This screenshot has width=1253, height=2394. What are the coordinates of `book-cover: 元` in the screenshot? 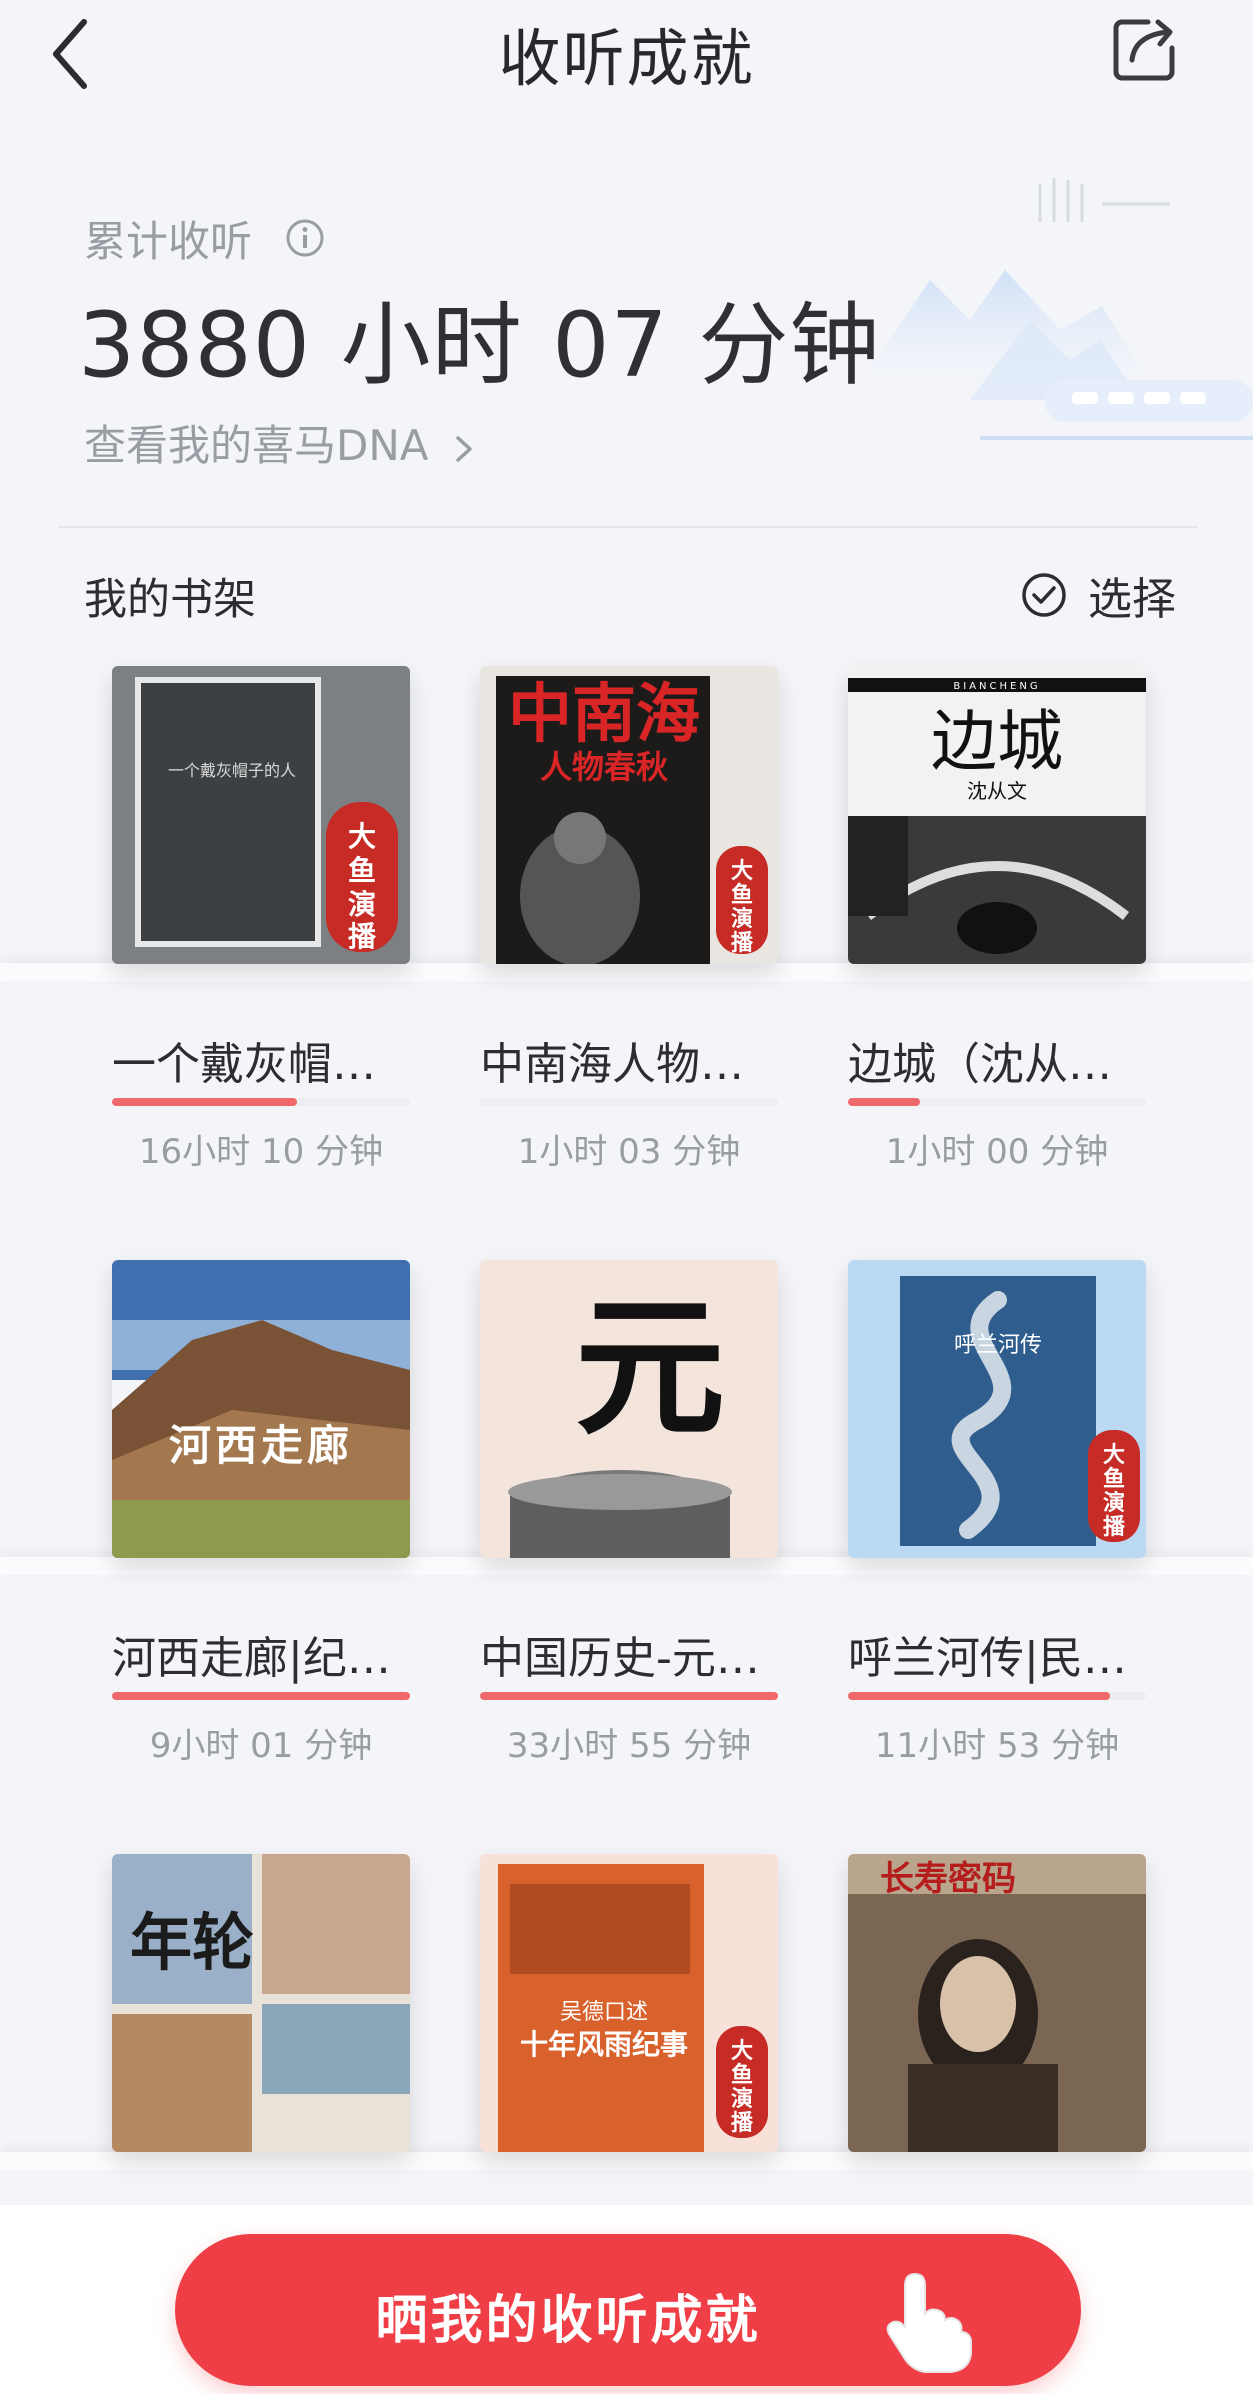 It's located at (629, 1409).